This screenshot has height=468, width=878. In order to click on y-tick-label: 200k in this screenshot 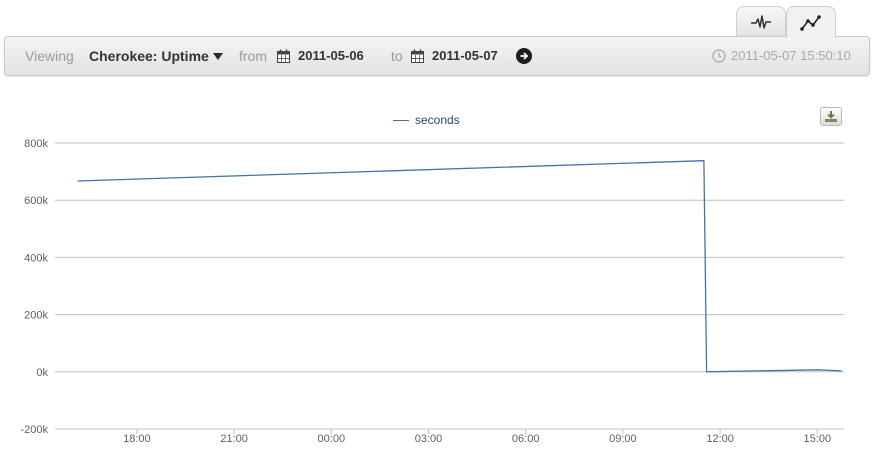, I will do `click(36, 316)`.